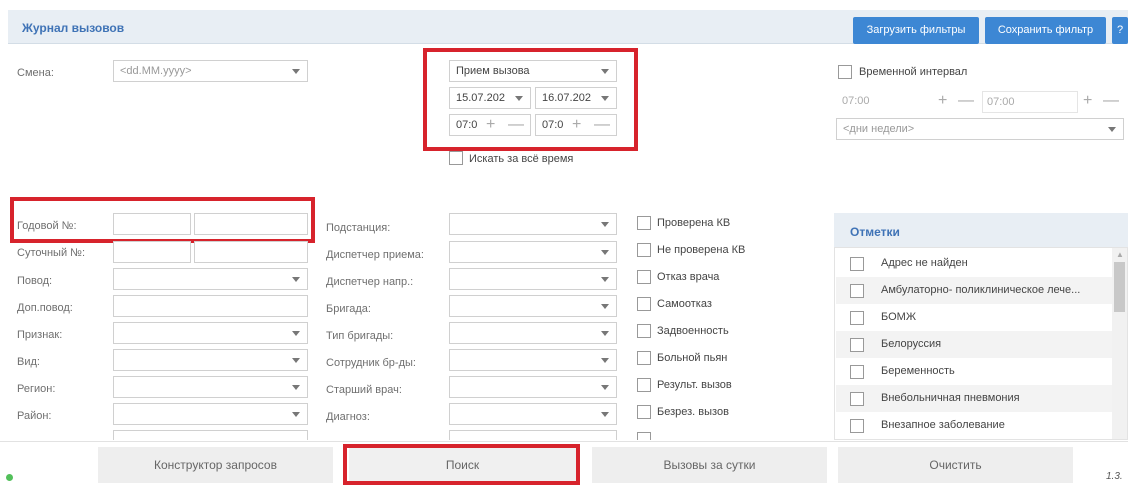  What do you see at coordinates (40, 335) in the screenshot?
I see `field-label: Признак:` at bounding box center [40, 335].